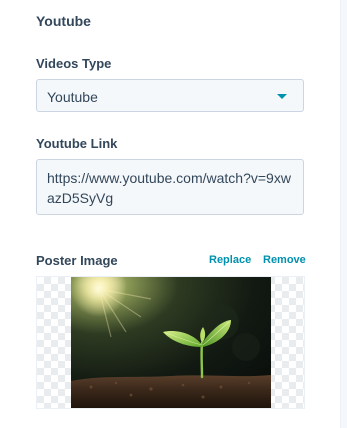  What do you see at coordinates (77, 260) in the screenshot?
I see `poster-image-label: Poster Image` at bounding box center [77, 260].